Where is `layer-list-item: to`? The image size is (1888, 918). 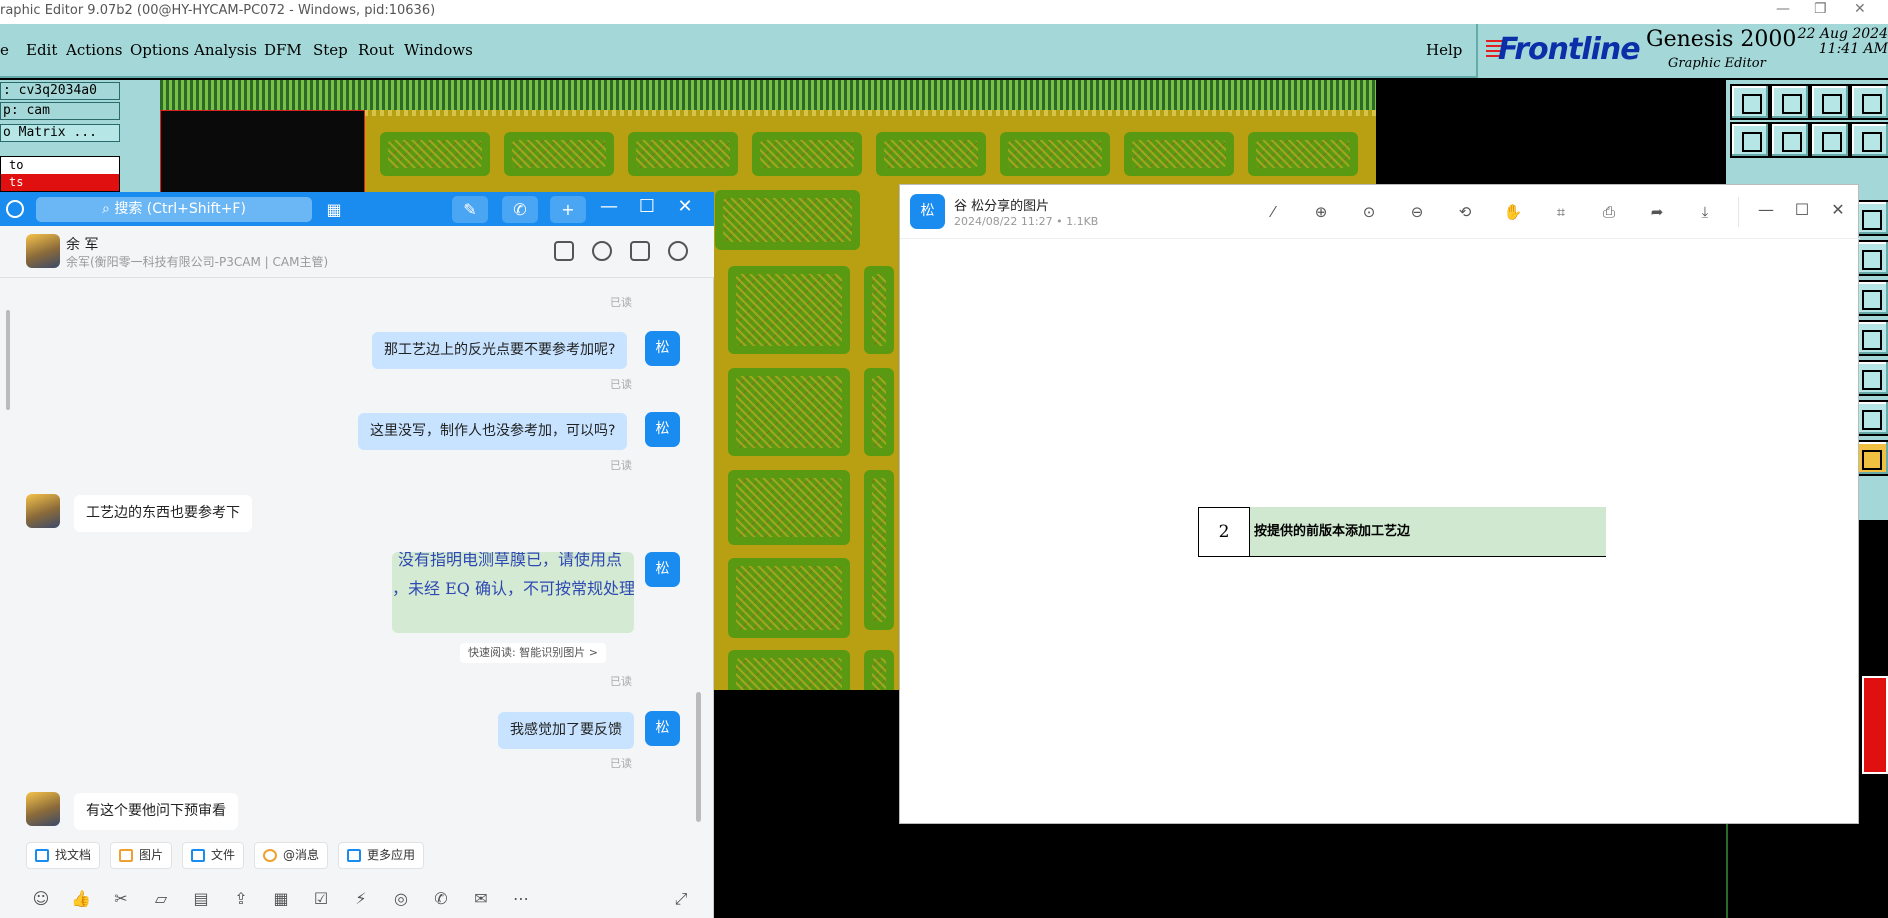
layer-list-item: to is located at coordinates (60, 165).